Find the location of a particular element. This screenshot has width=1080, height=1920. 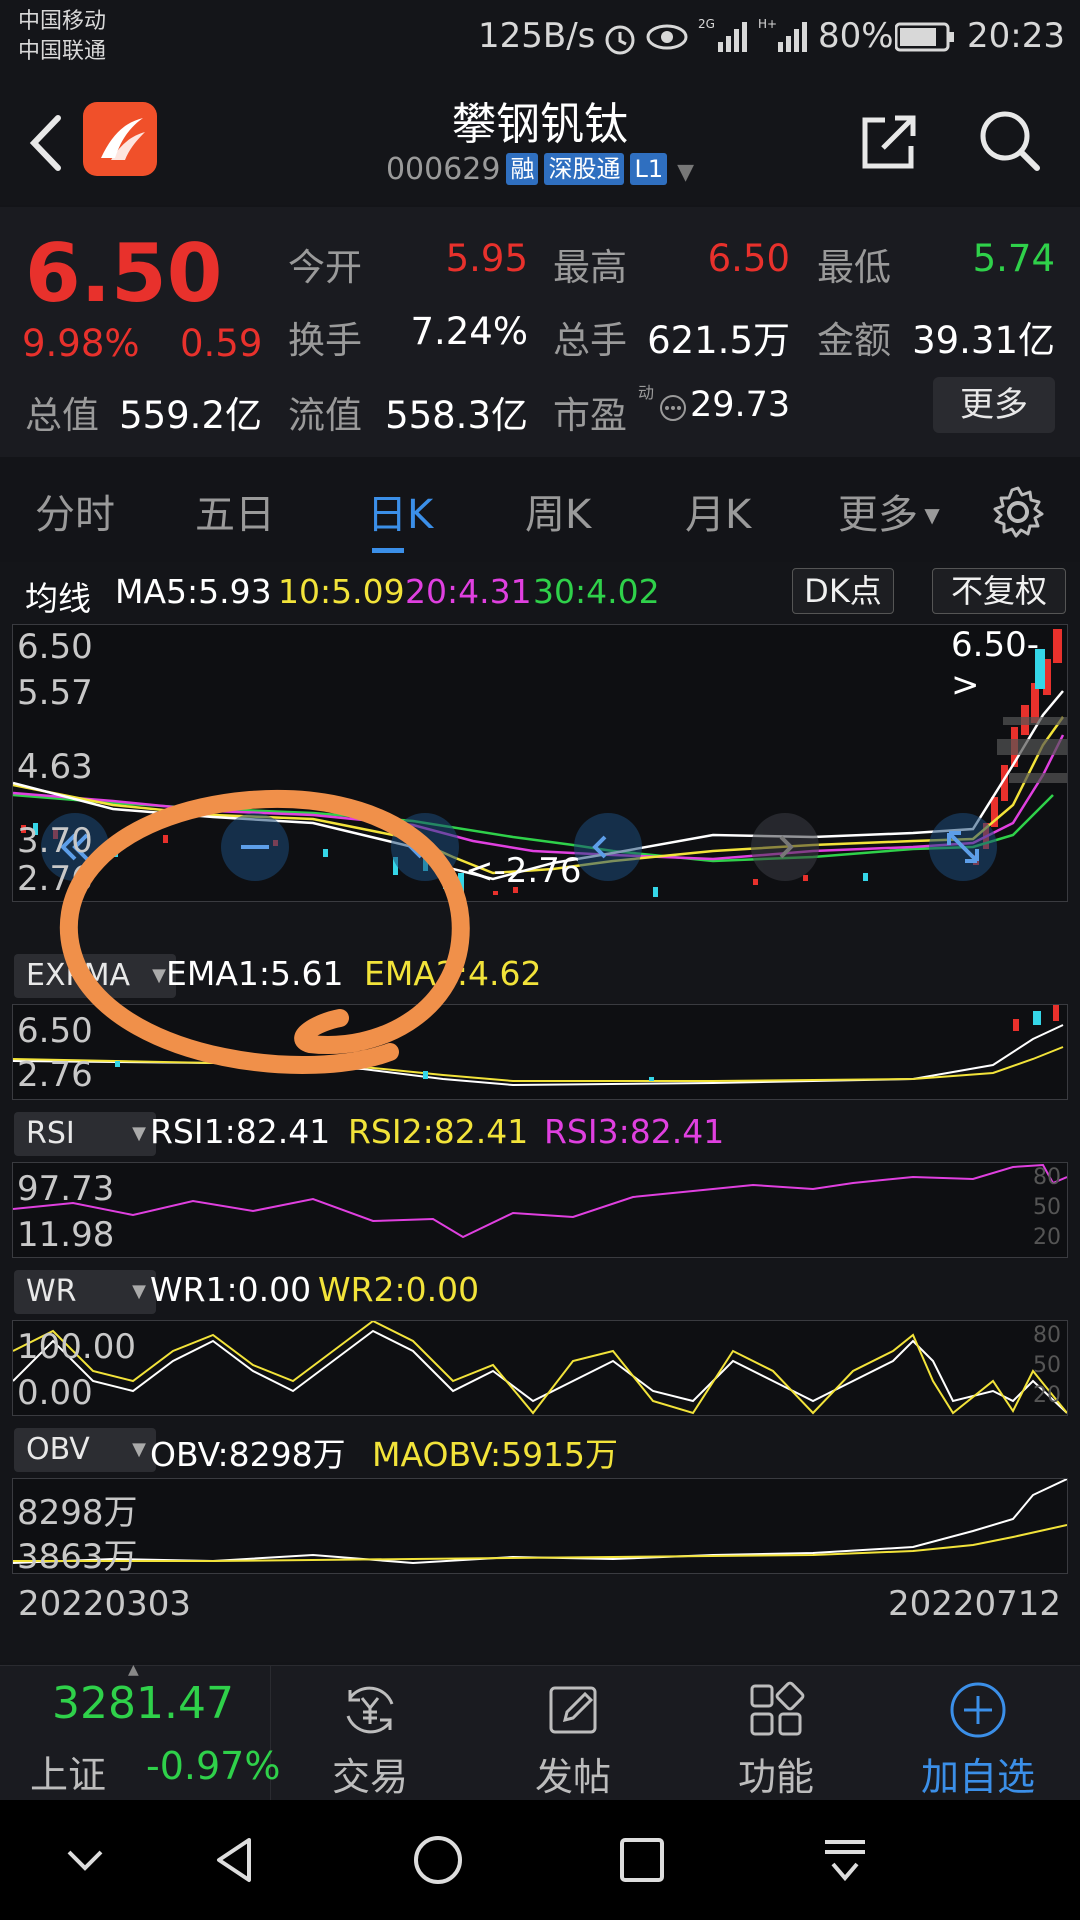

info-dots-icon is located at coordinates (673, 408).